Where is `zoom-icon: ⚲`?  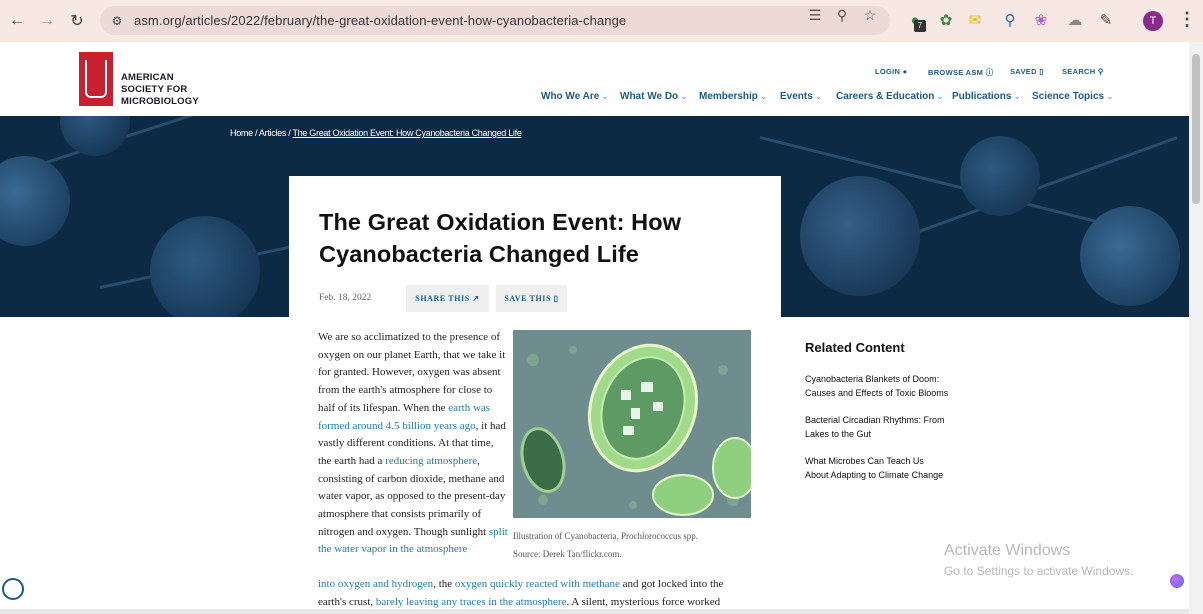
zoom-icon: ⚲ is located at coordinates (842, 15).